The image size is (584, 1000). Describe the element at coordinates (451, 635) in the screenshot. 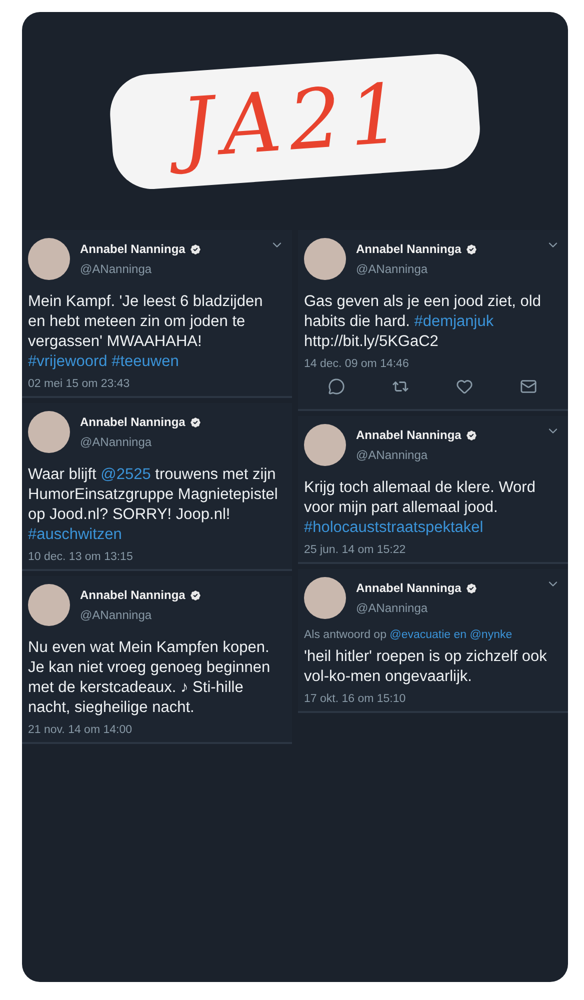

I see `link: @evacuatie en @nynke` at that location.